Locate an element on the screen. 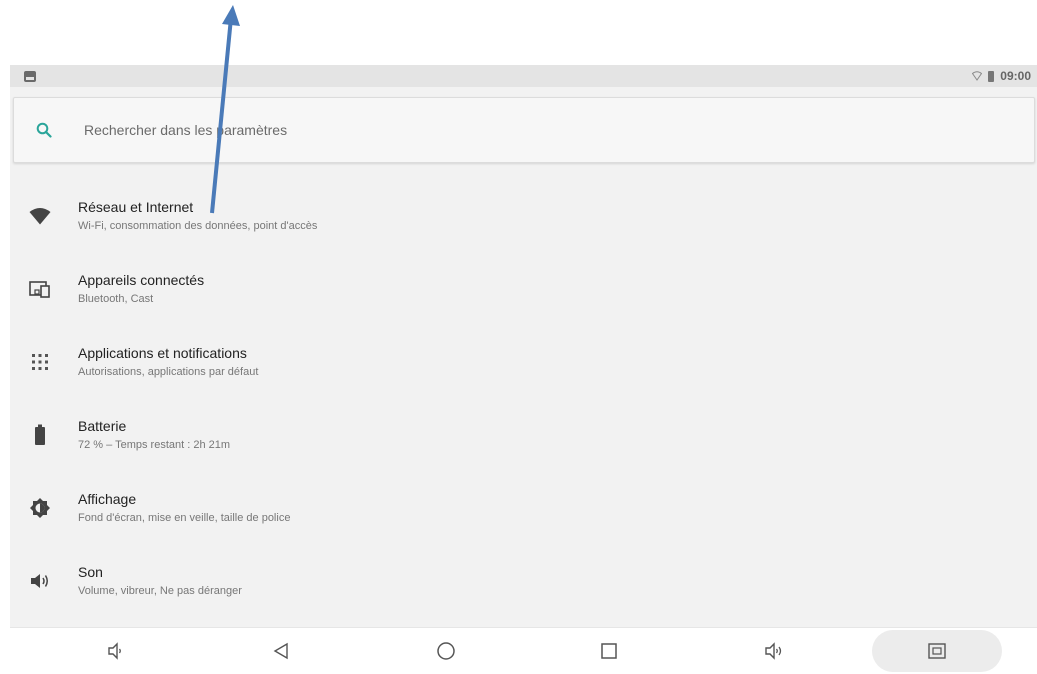 The image size is (1037, 674). setting-subtitle: Bluetooth, Cast is located at coordinates (116, 298).